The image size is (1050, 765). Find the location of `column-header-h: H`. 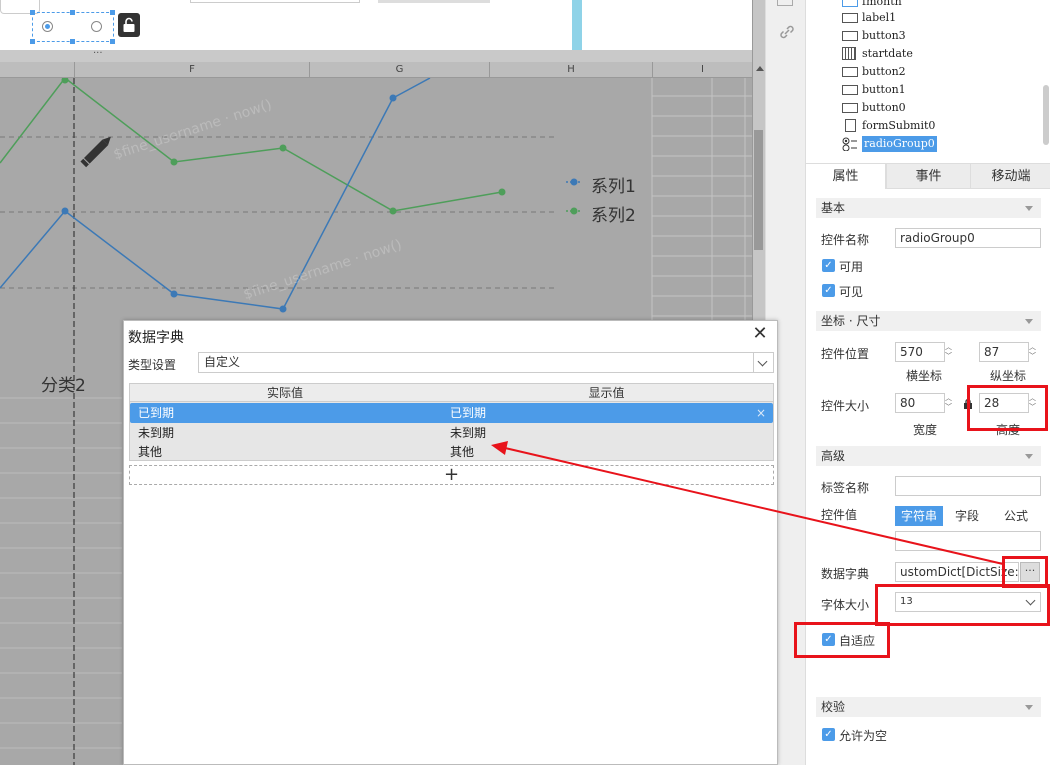

column-header-h: H is located at coordinates (570, 70).